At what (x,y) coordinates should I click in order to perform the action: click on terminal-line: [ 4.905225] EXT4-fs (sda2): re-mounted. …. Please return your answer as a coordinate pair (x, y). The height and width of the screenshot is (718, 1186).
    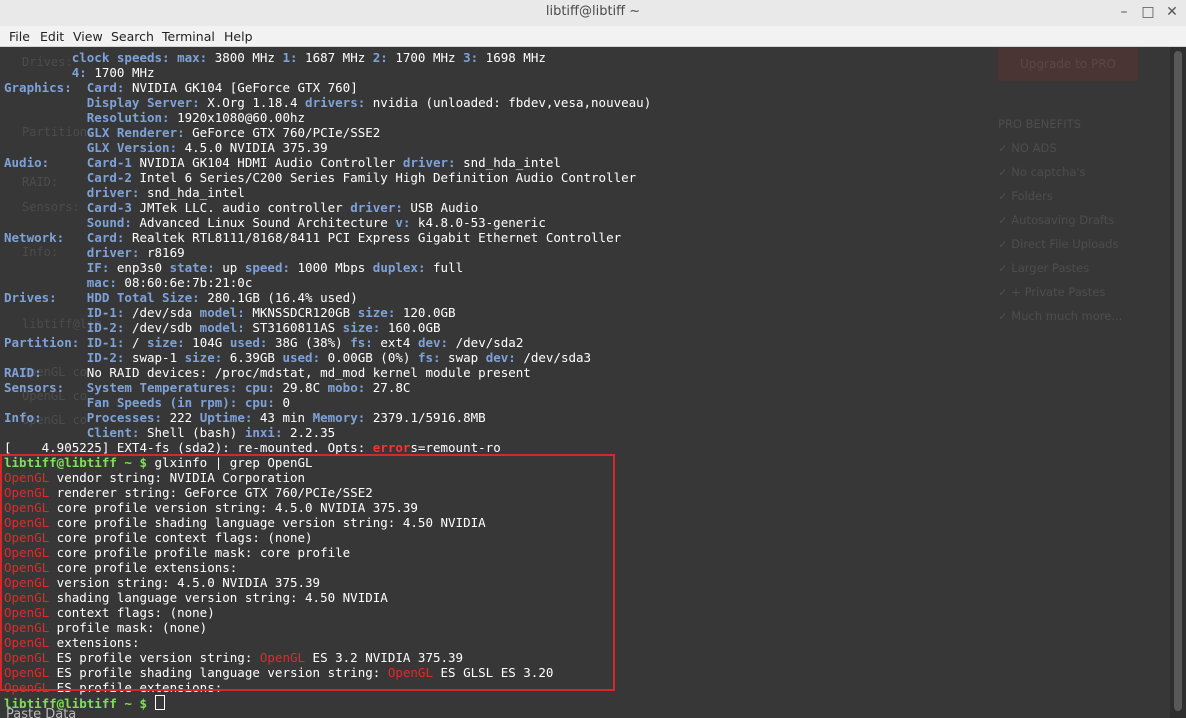
    Looking at the image, I should click on (327, 447).